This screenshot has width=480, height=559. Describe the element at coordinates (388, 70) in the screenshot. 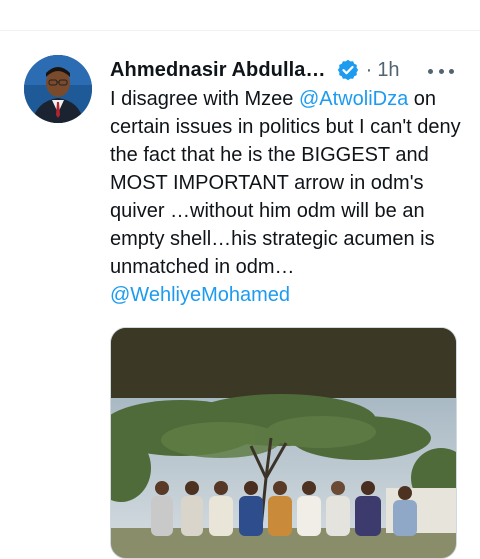

I see `tweet-timestamp: 1h` at that location.